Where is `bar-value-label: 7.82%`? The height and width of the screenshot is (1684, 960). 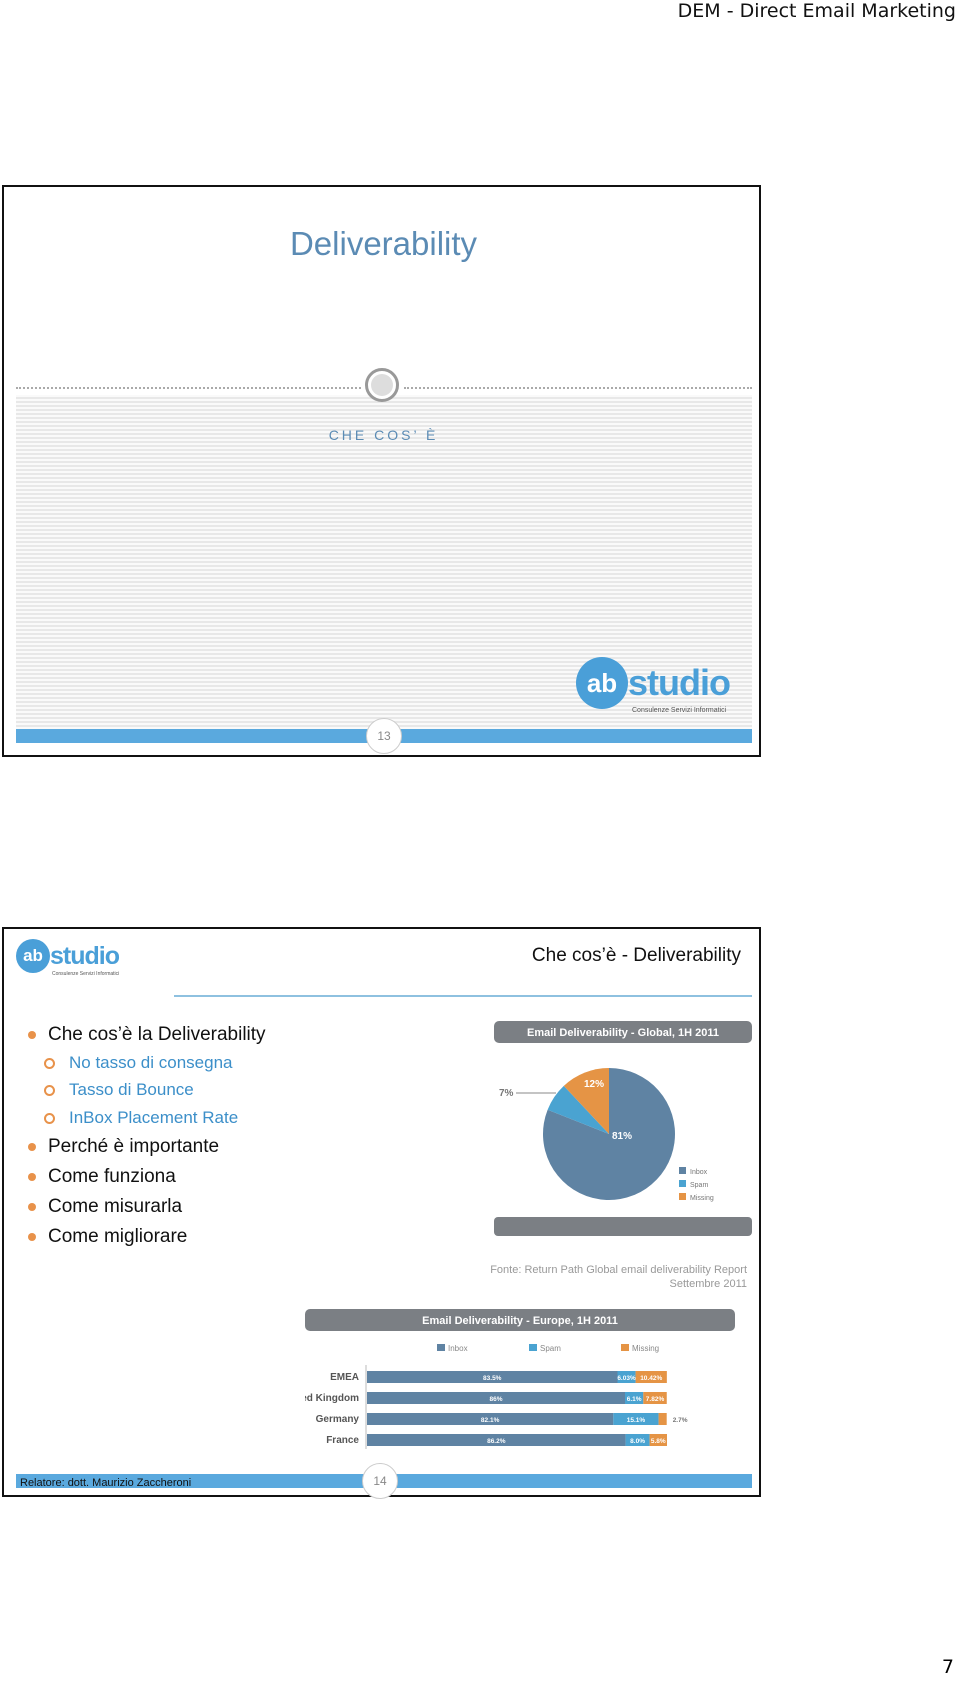 bar-value-label: 7.82% is located at coordinates (655, 1399).